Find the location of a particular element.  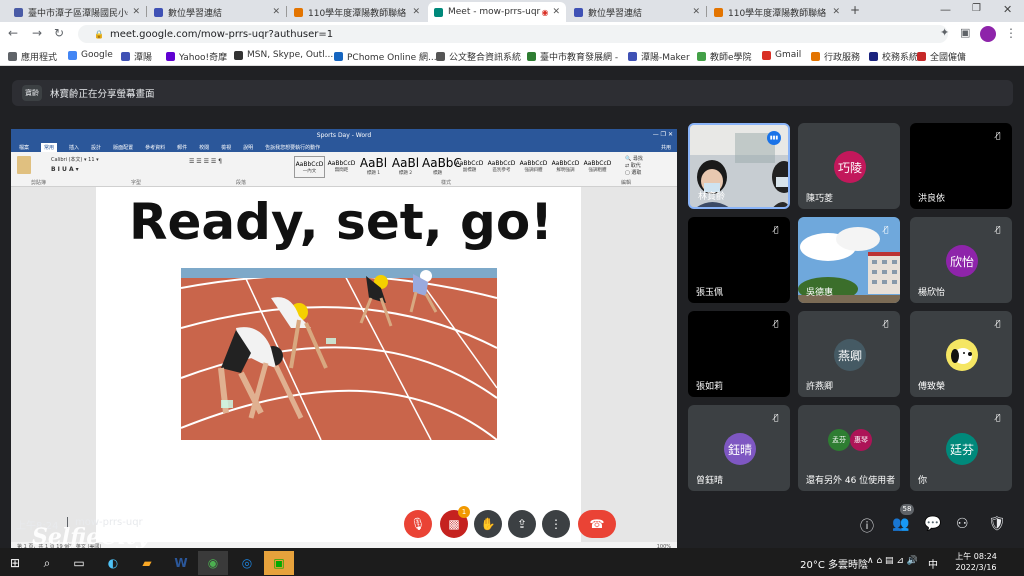

profile-avatar is located at coordinates (988, 34).